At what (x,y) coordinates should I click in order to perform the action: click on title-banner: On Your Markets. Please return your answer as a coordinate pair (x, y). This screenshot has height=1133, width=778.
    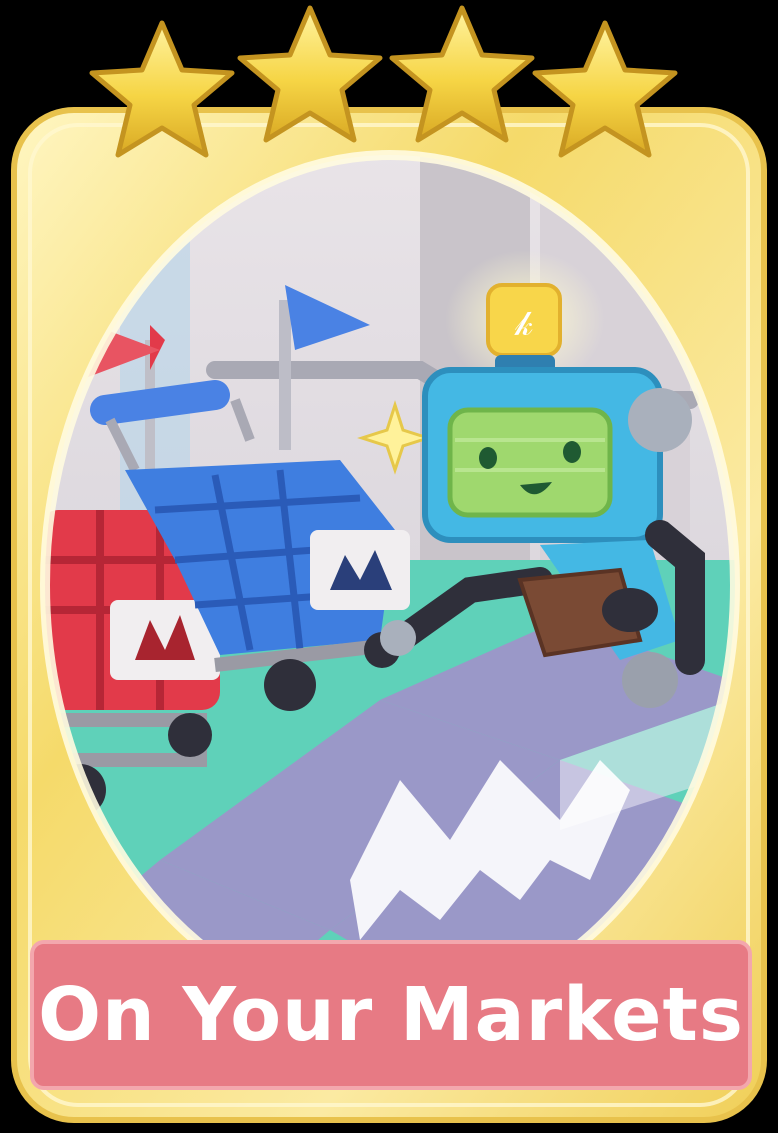
    Looking at the image, I should click on (391, 1015).